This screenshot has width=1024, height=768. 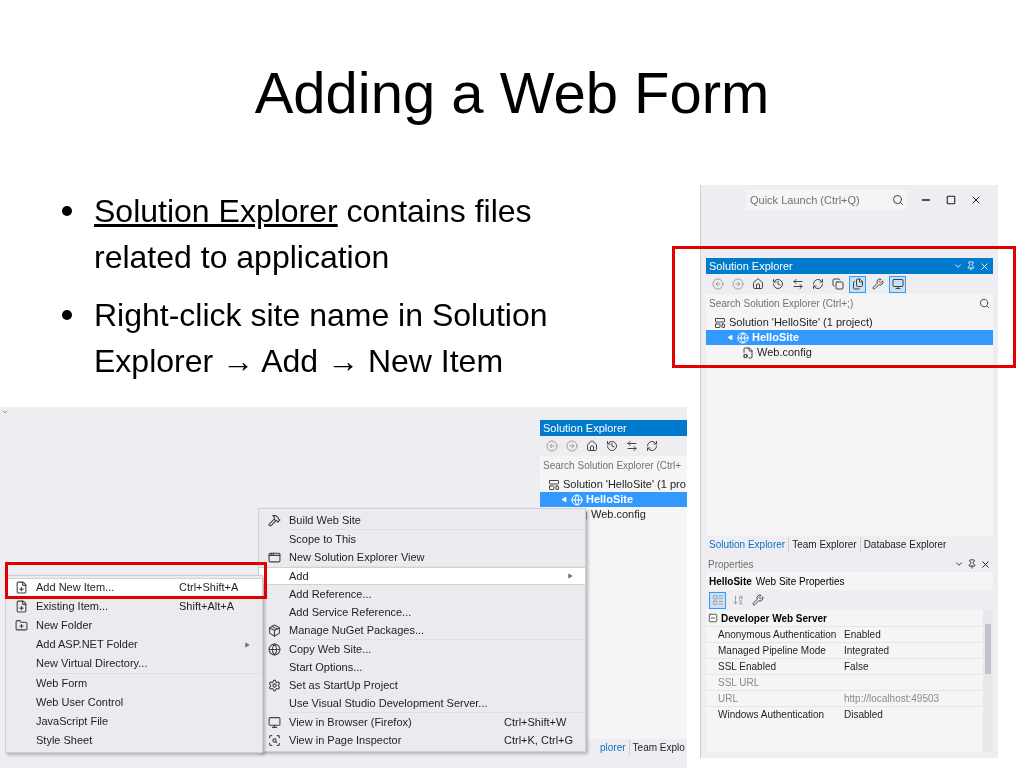 What do you see at coordinates (21, 625) in the screenshot?
I see `folder-icon` at bounding box center [21, 625].